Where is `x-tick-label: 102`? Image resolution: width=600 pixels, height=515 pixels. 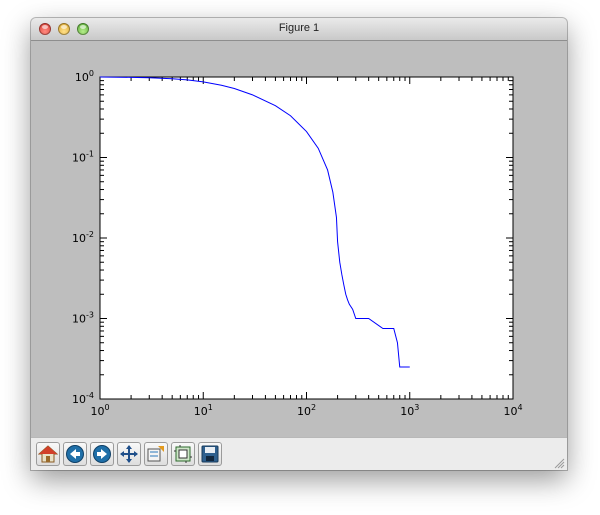 x-tick-label: 102 is located at coordinates (306, 410).